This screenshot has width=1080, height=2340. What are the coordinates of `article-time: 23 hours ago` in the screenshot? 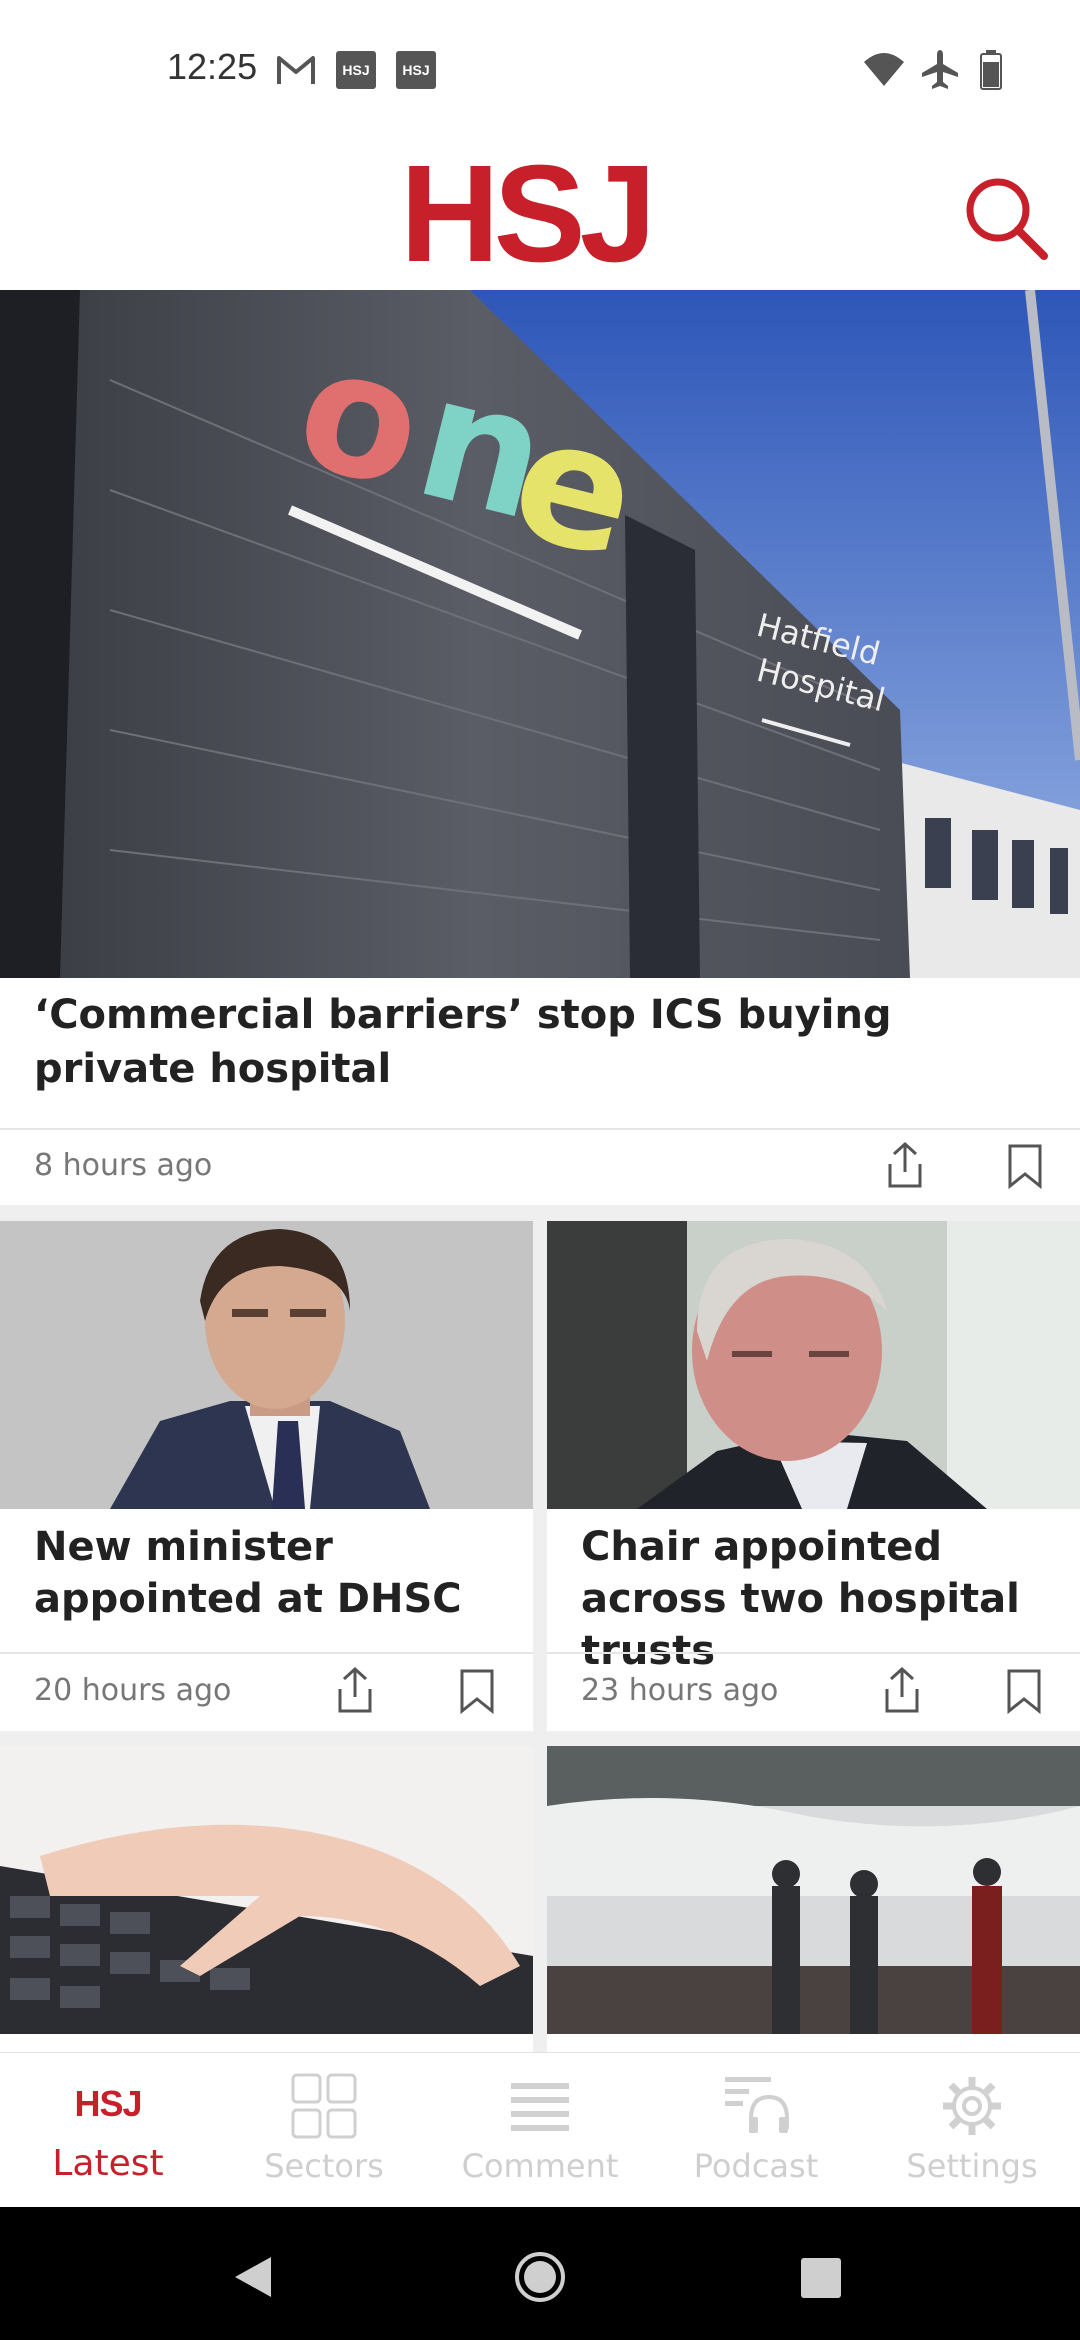 It's located at (680, 1690).